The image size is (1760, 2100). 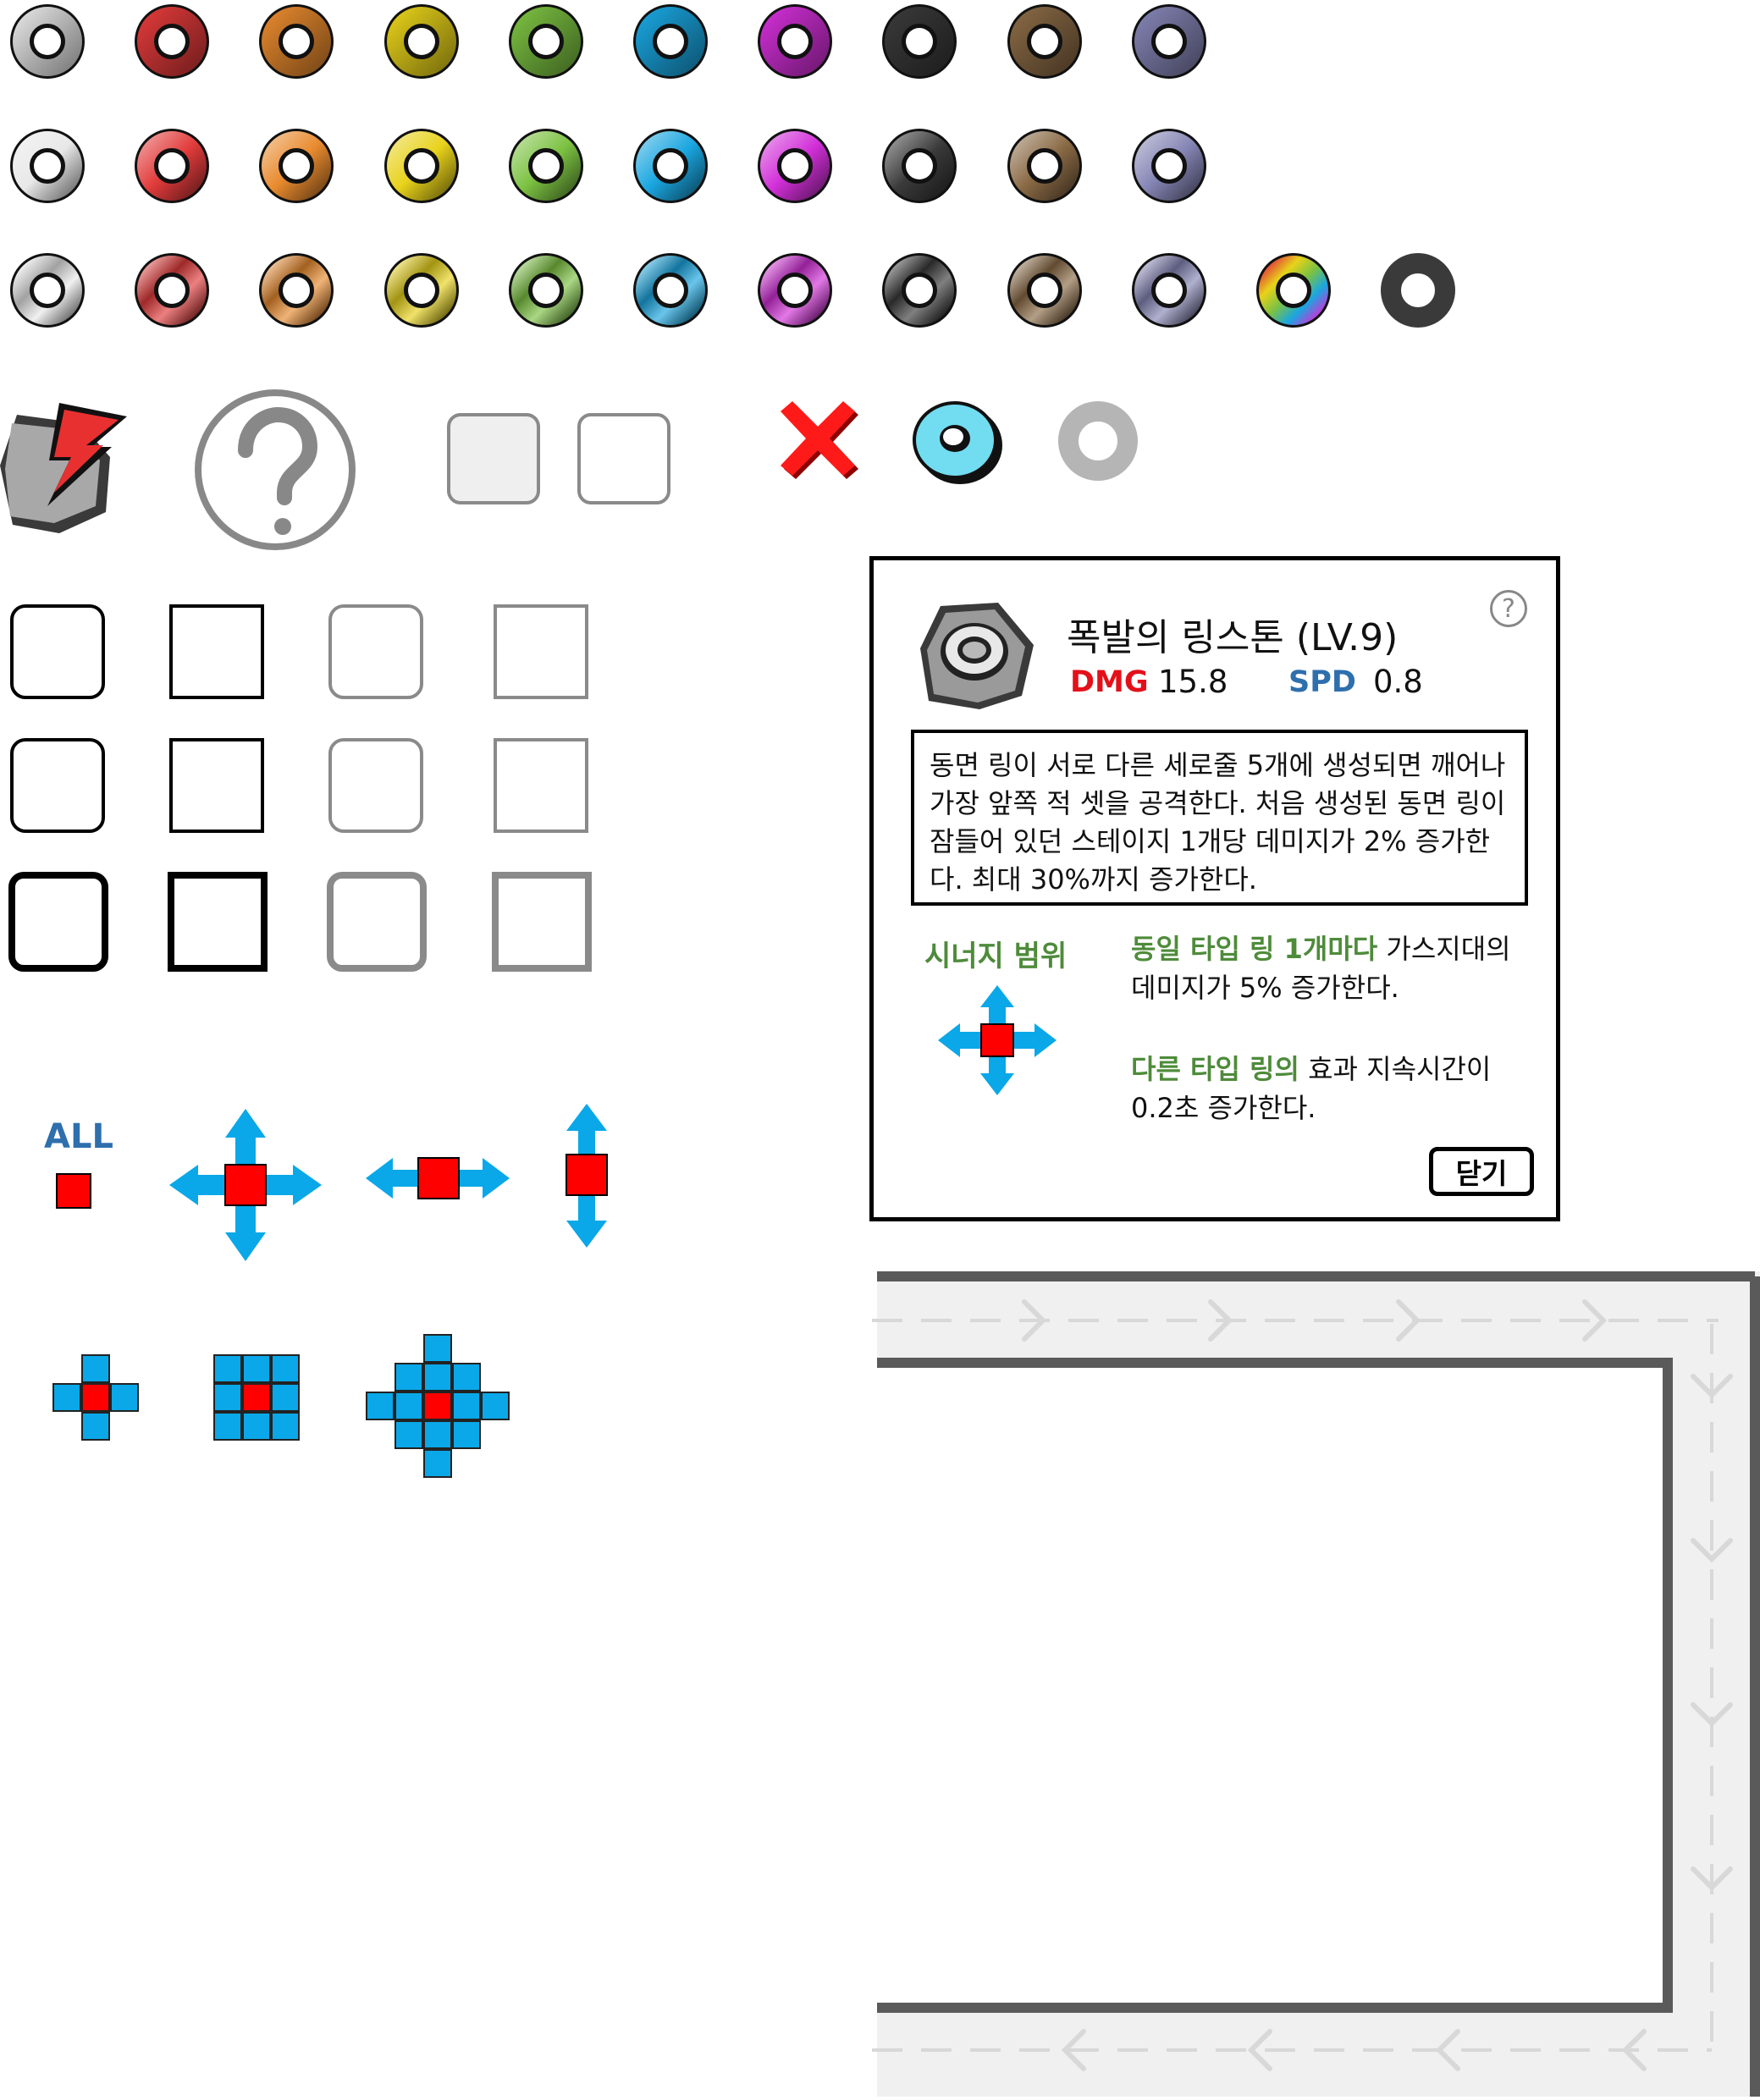 I want to click on help-icon: ?, so click(x=1508, y=608).